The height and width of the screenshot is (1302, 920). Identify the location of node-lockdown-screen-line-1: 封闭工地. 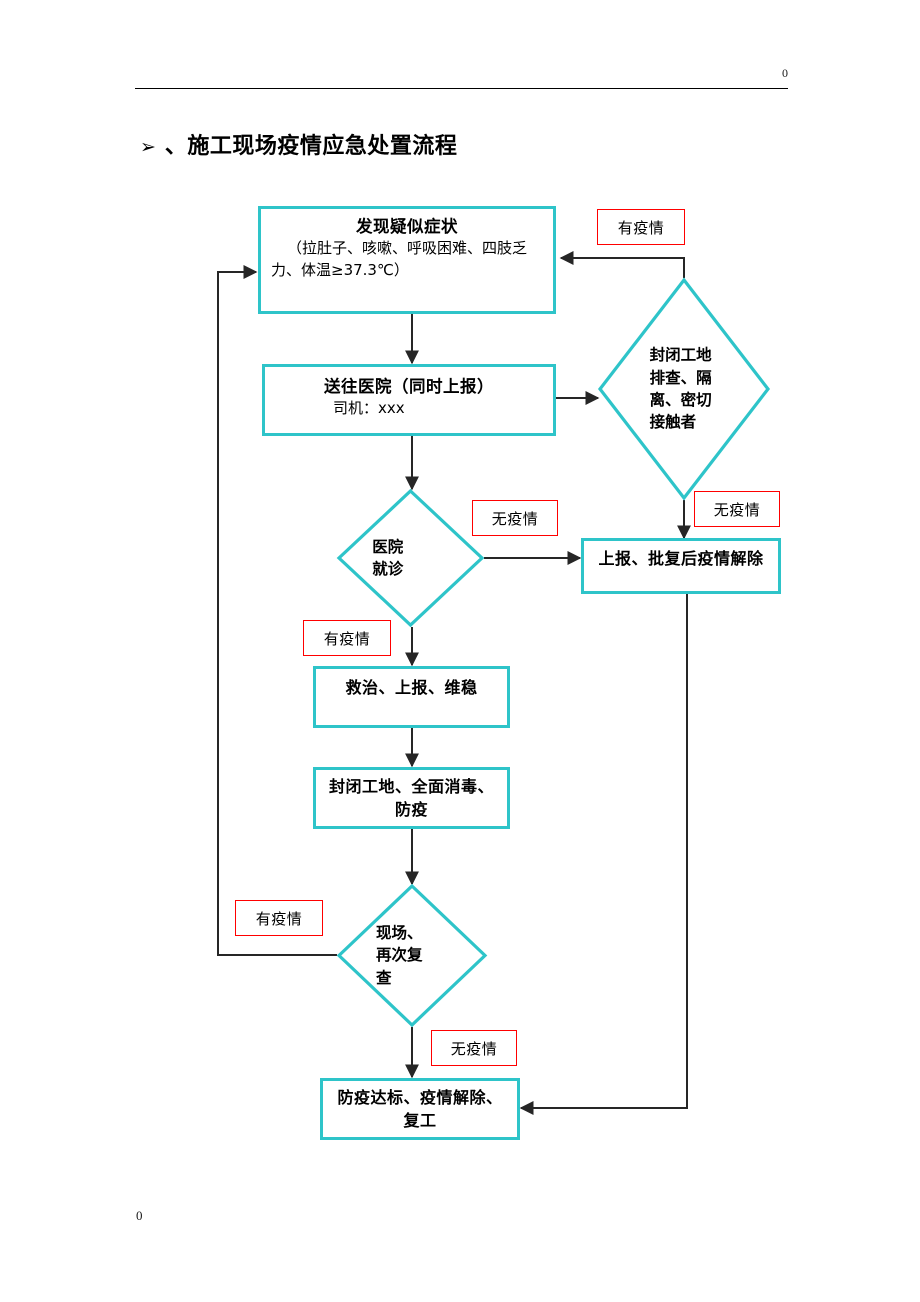
(680, 355).